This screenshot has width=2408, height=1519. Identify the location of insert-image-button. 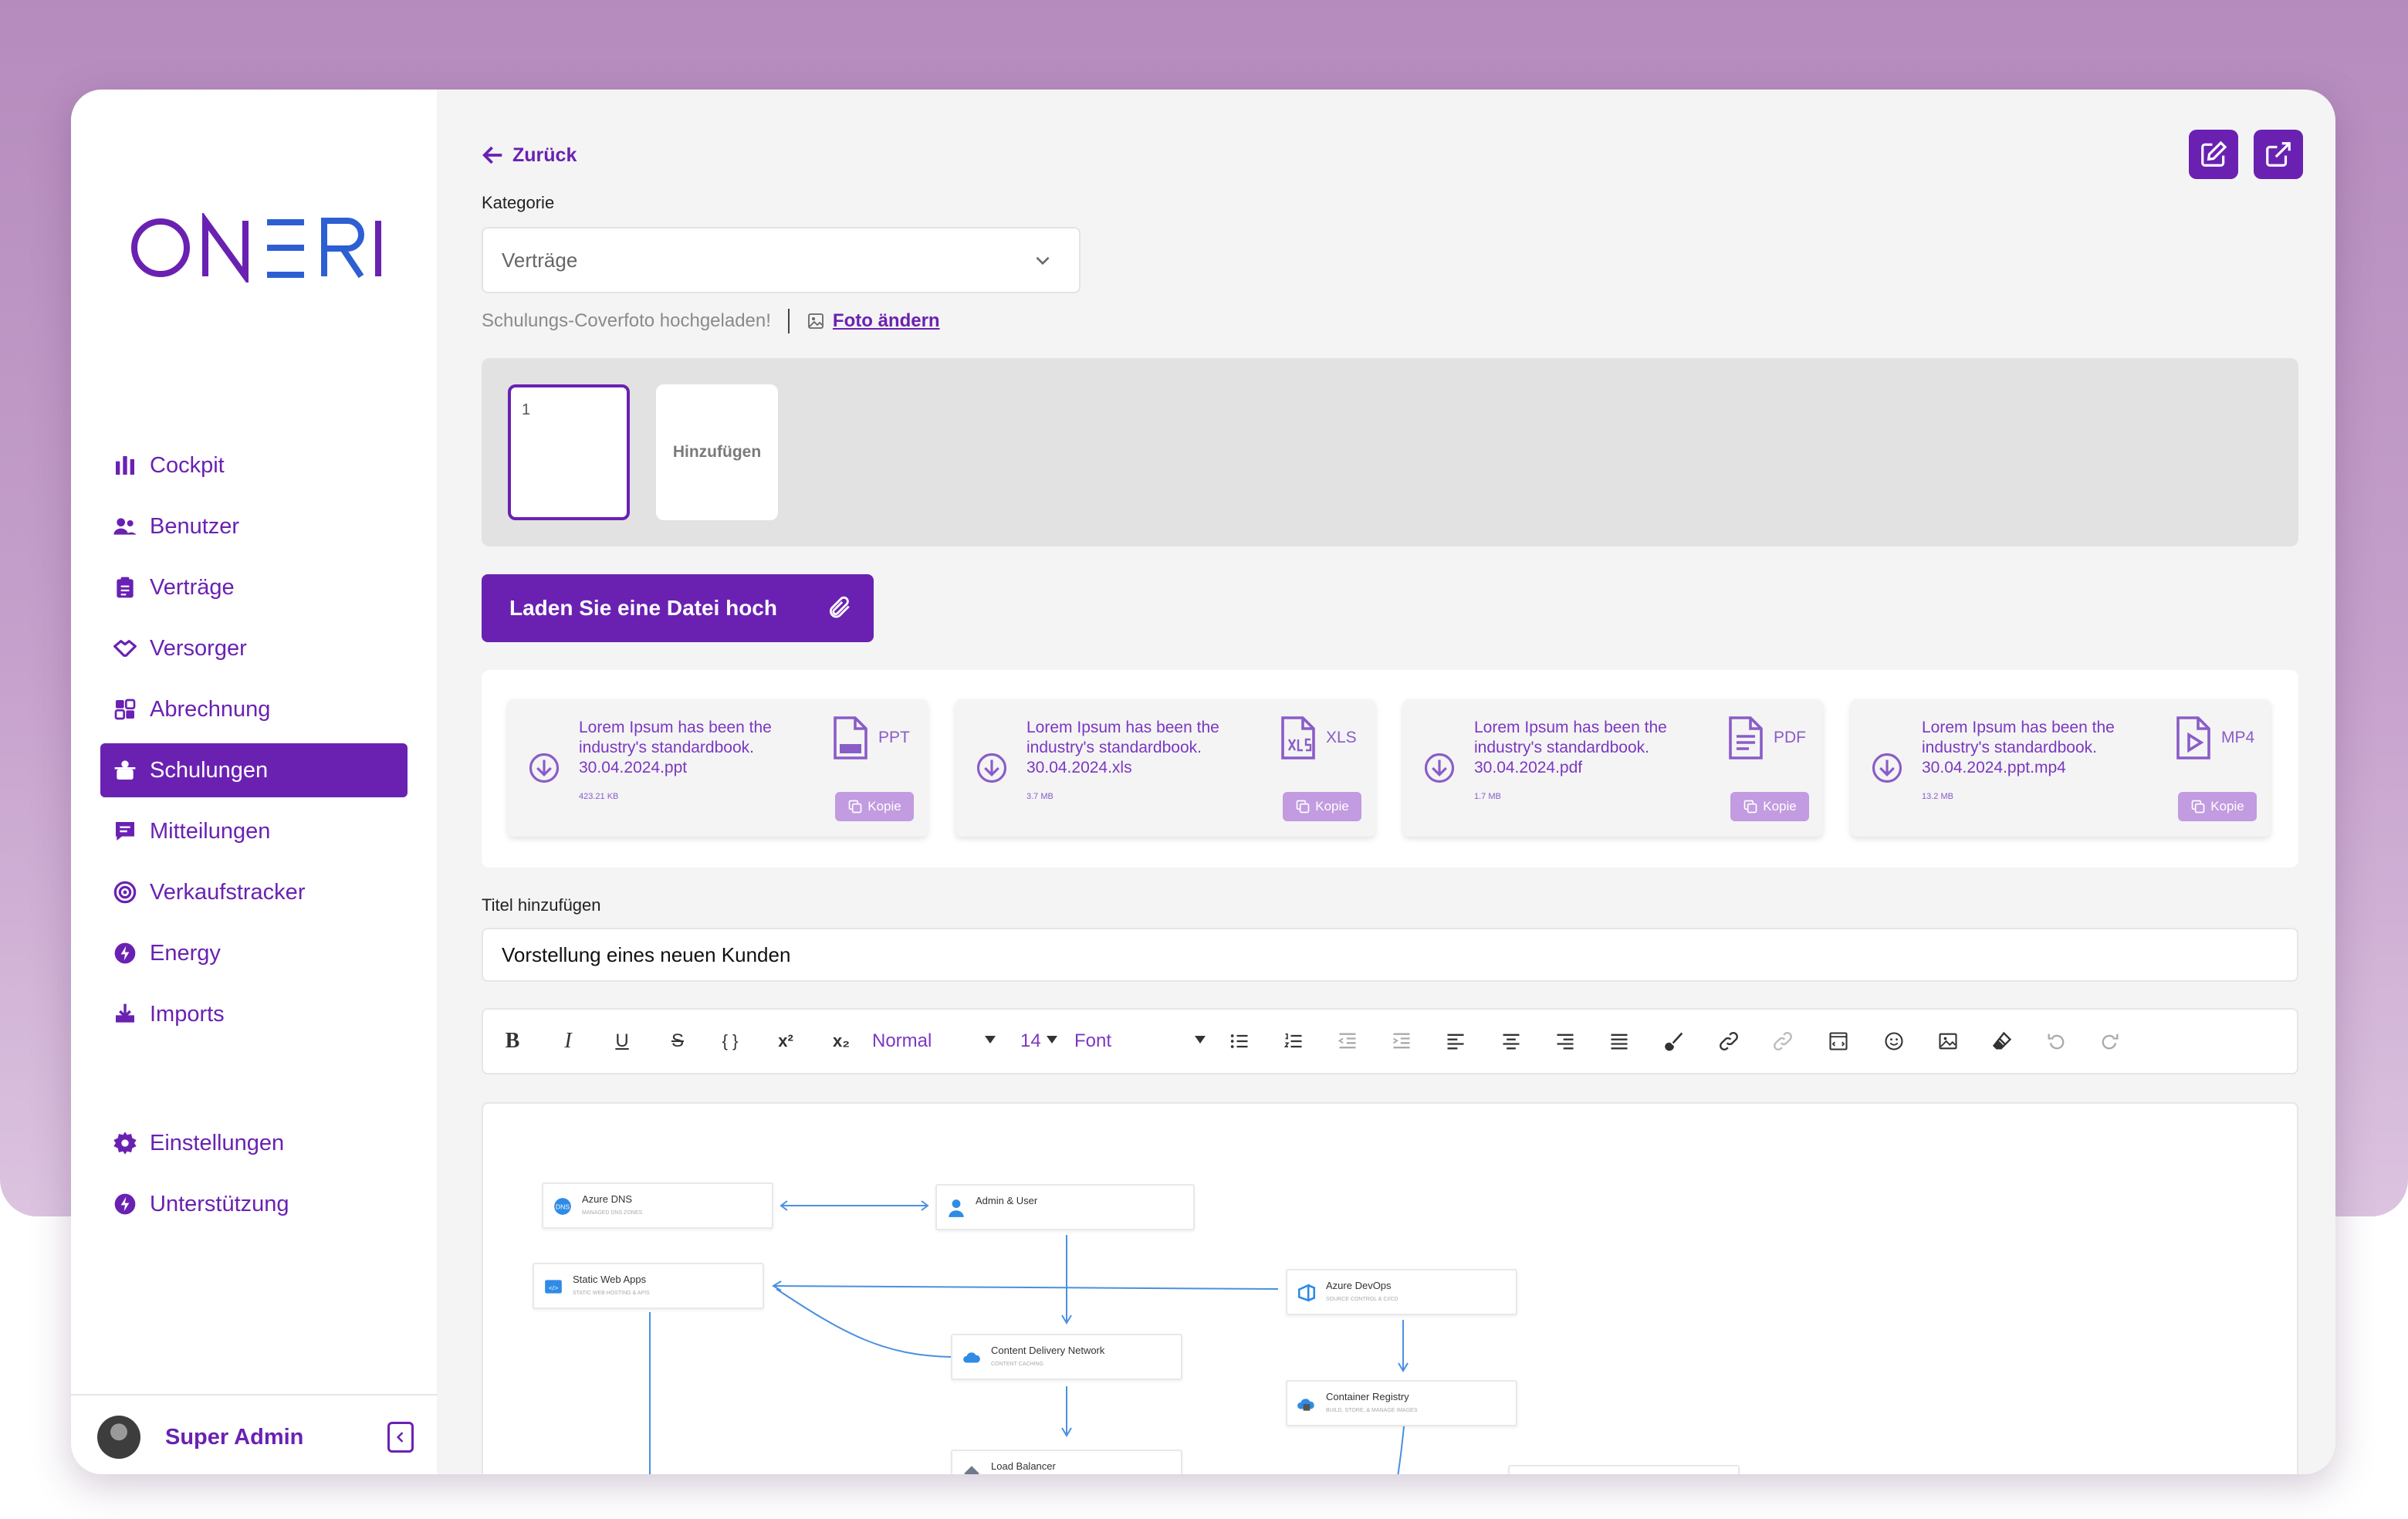
(1948, 1041).